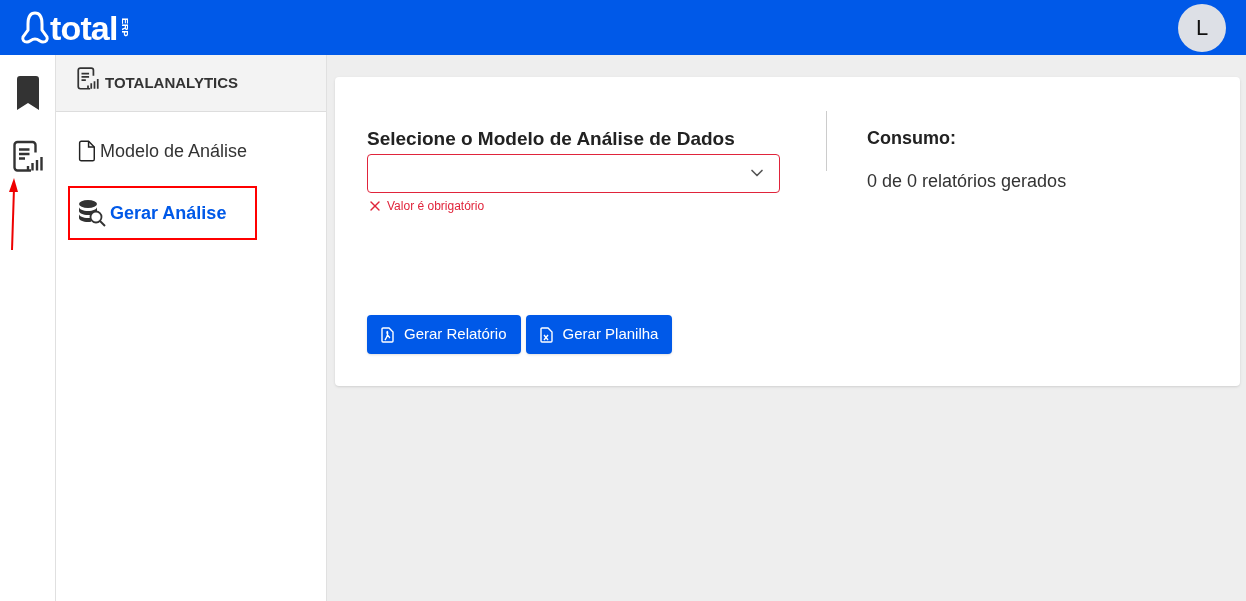  I want to click on sidebar-item: Modelo de Análise, so click(162, 151).